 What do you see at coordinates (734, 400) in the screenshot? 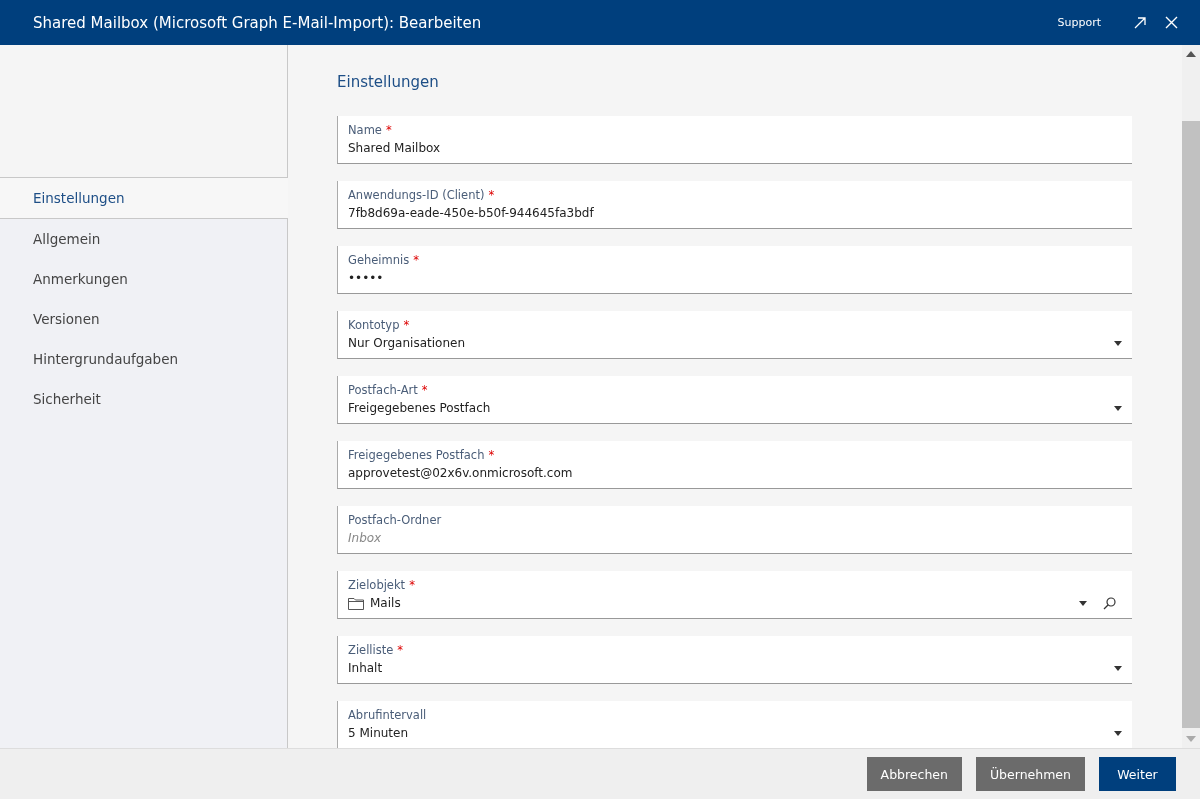
I see `dropdown-field: Postfach-Art * Freigegebenes Postfach` at bounding box center [734, 400].